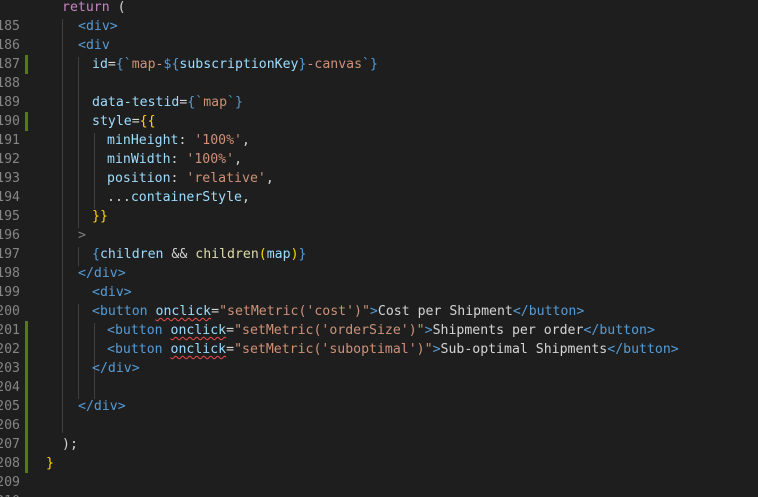  Describe the element at coordinates (10, 494) in the screenshot. I see `line-number: 210` at that location.